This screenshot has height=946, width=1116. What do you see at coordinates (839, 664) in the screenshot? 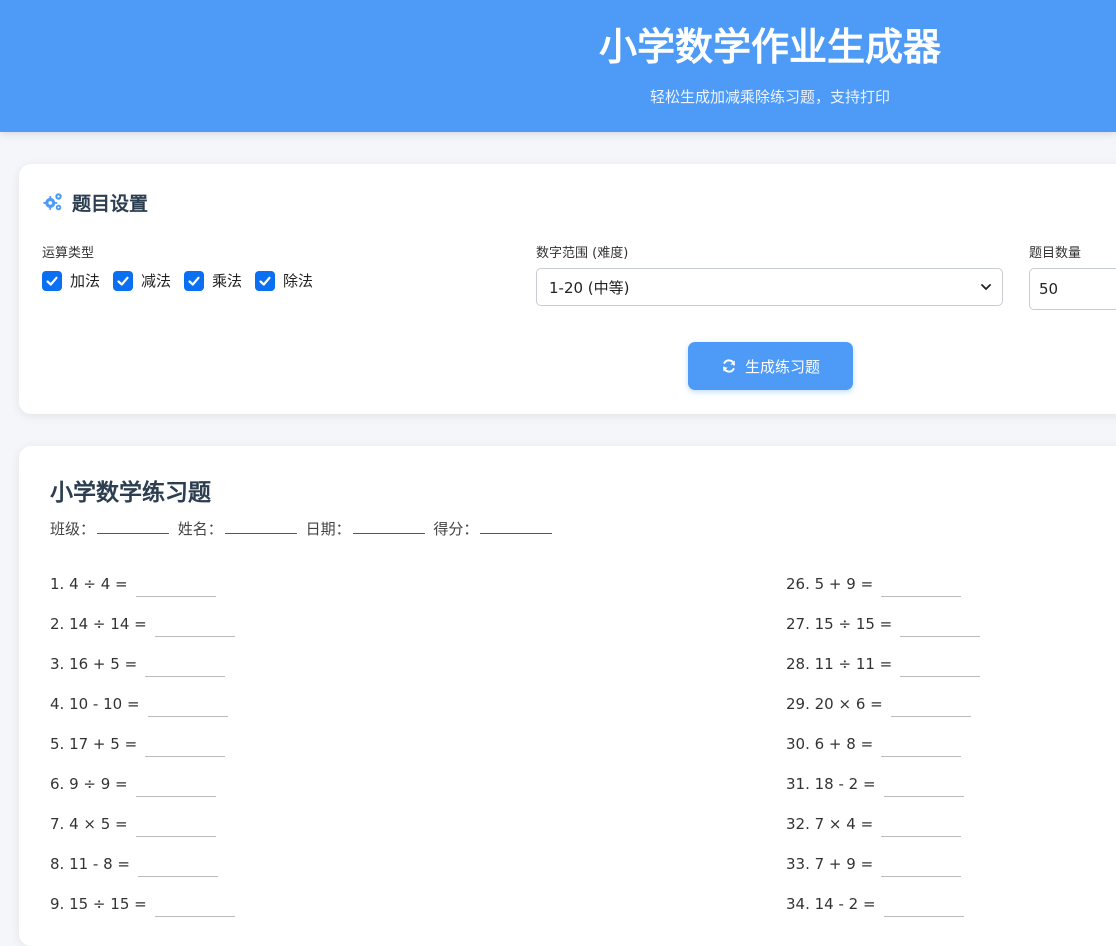
I see `question-text: 28. 11 ÷ 11 =` at bounding box center [839, 664].